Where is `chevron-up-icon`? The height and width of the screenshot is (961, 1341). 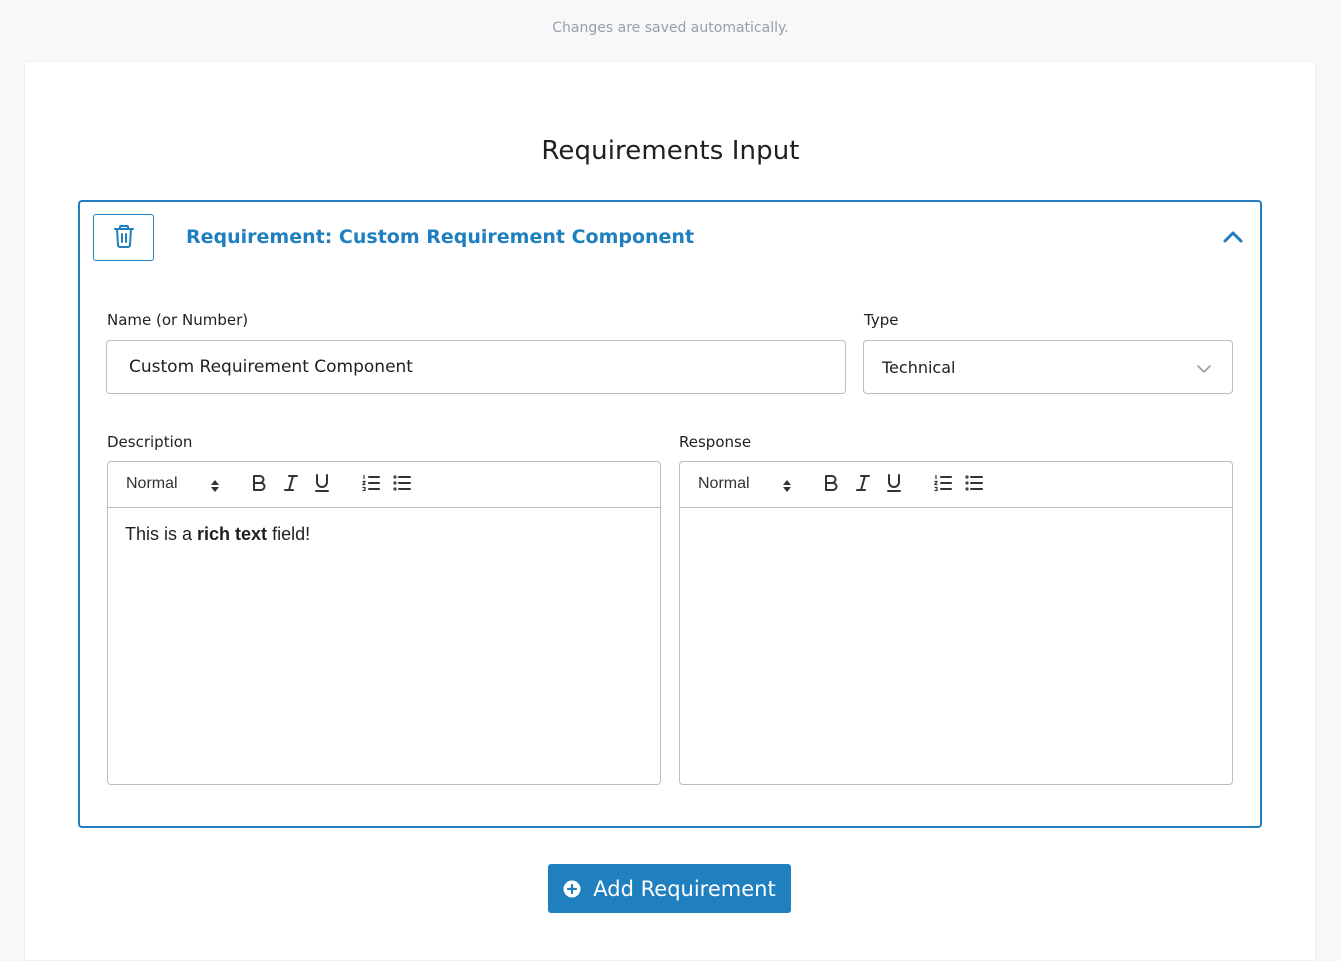 chevron-up-icon is located at coordinates (1233, 238).